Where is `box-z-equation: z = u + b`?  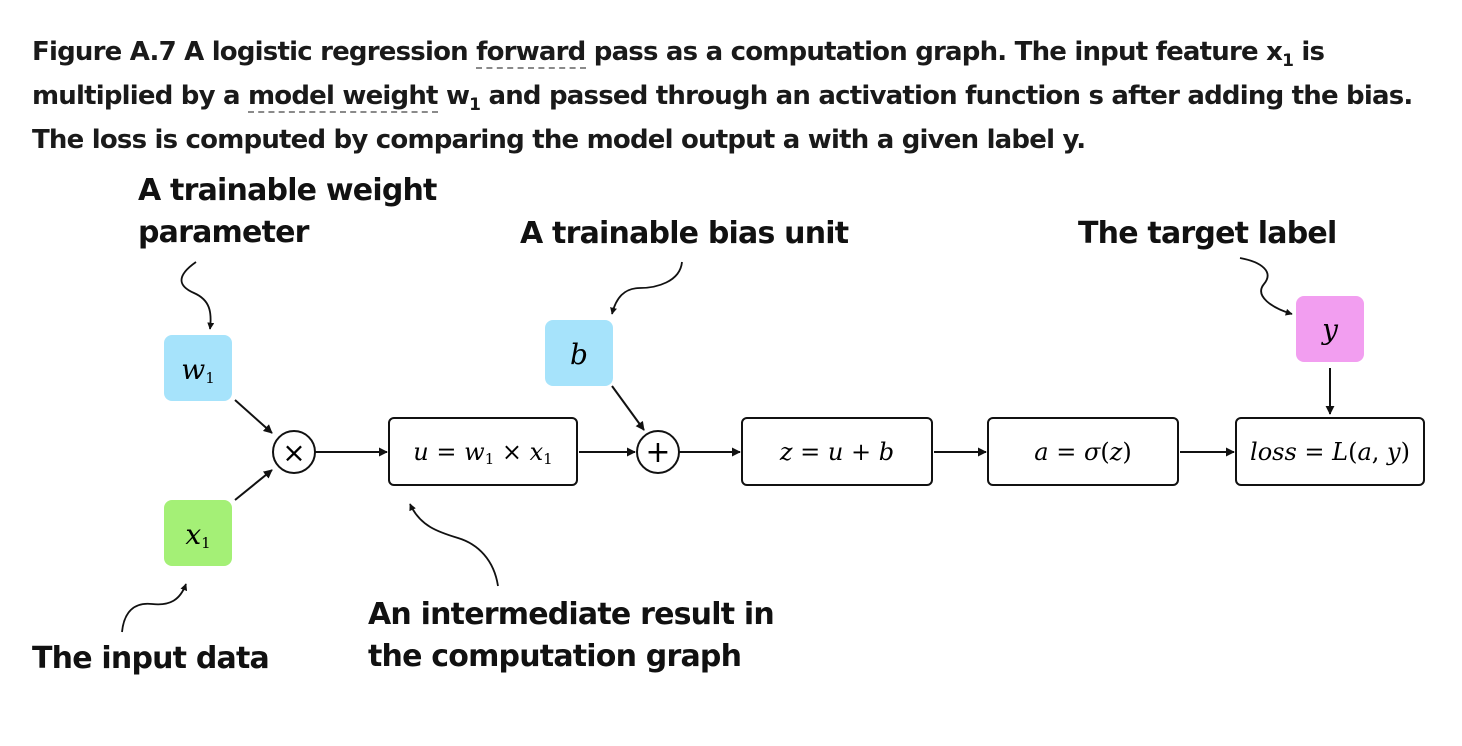
box-z-equation: z = u + b is located at coordinates (836, 452).